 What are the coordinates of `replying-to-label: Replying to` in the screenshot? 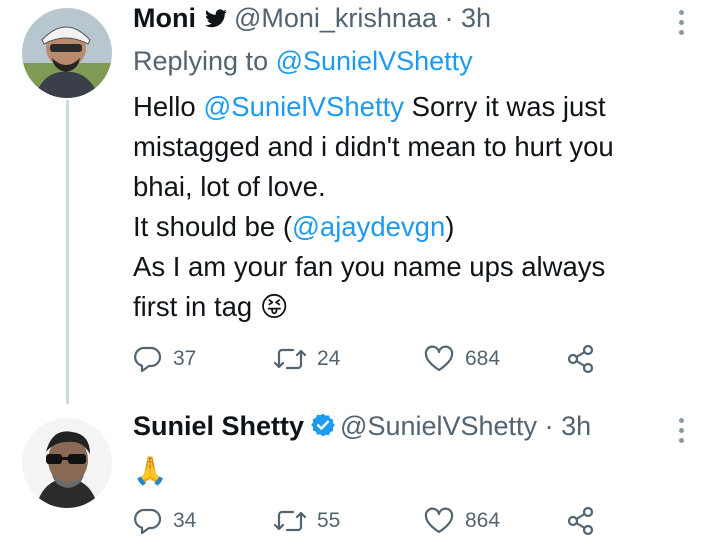 It's located at (201, 61).